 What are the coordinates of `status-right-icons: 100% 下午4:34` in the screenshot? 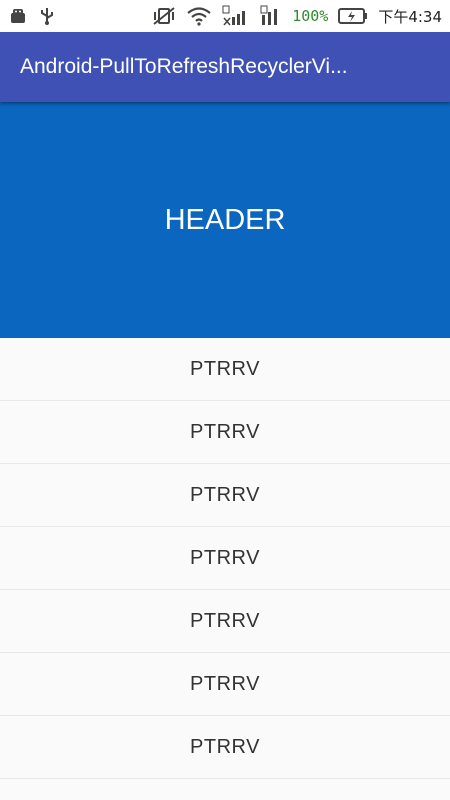 It's located at (297, 16).